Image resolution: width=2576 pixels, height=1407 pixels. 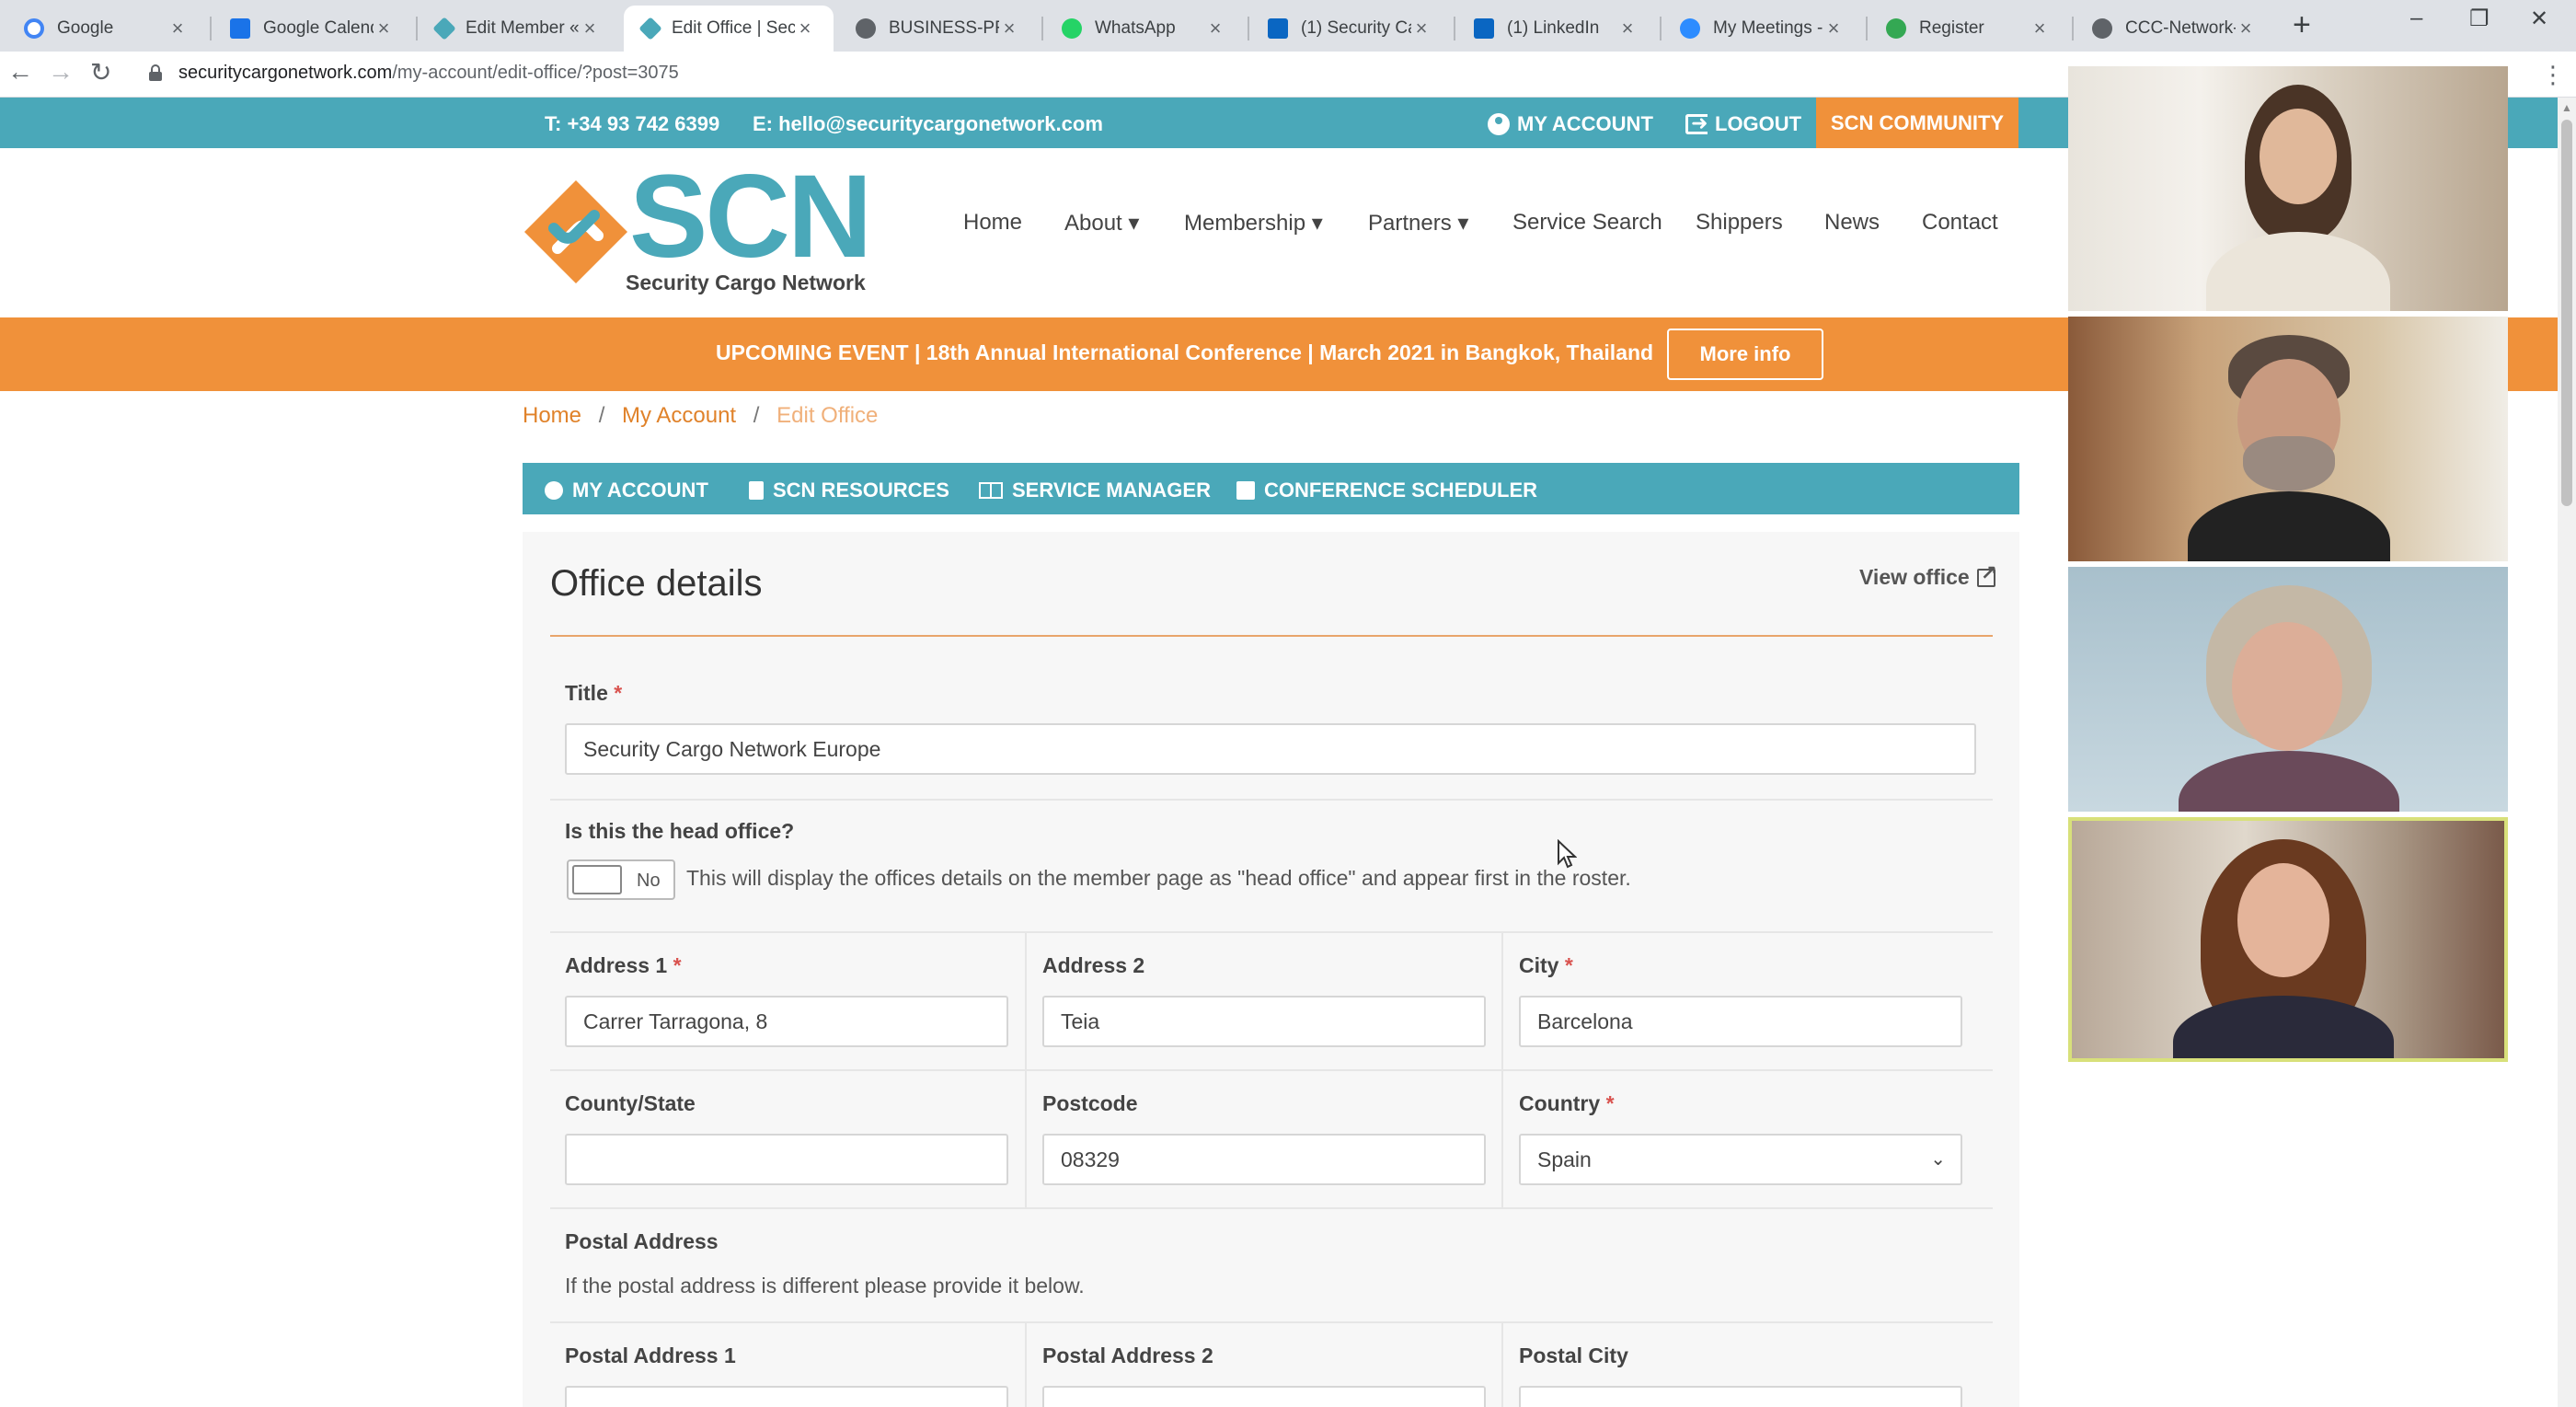 I want to click on nav-item-contact: Contact, so click(x=1960, y=223).